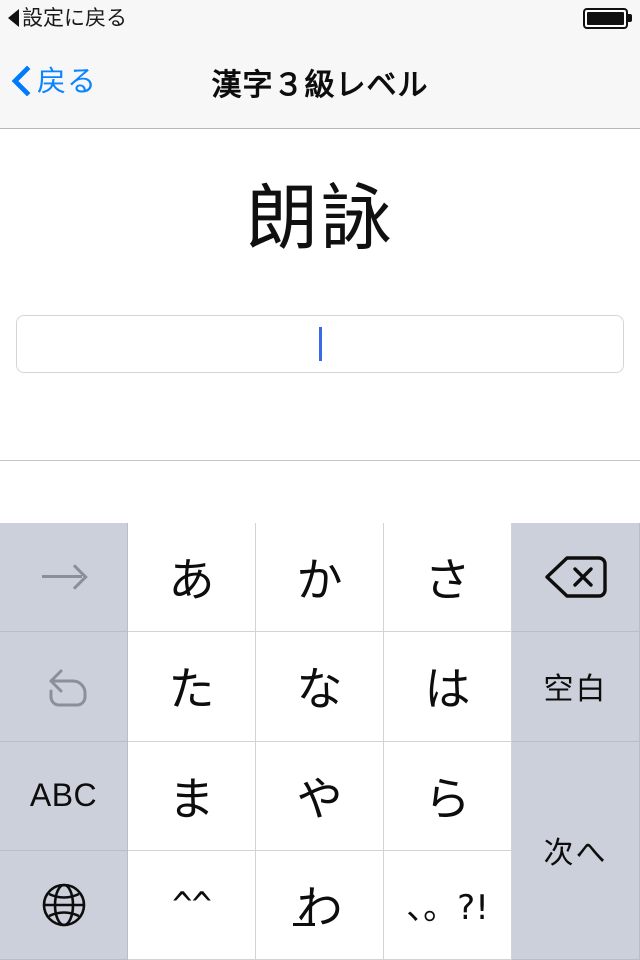  Describe the element at coordinates (320, 18) in the screenshot. I see `status-bar: 設定に戻る` at that location.